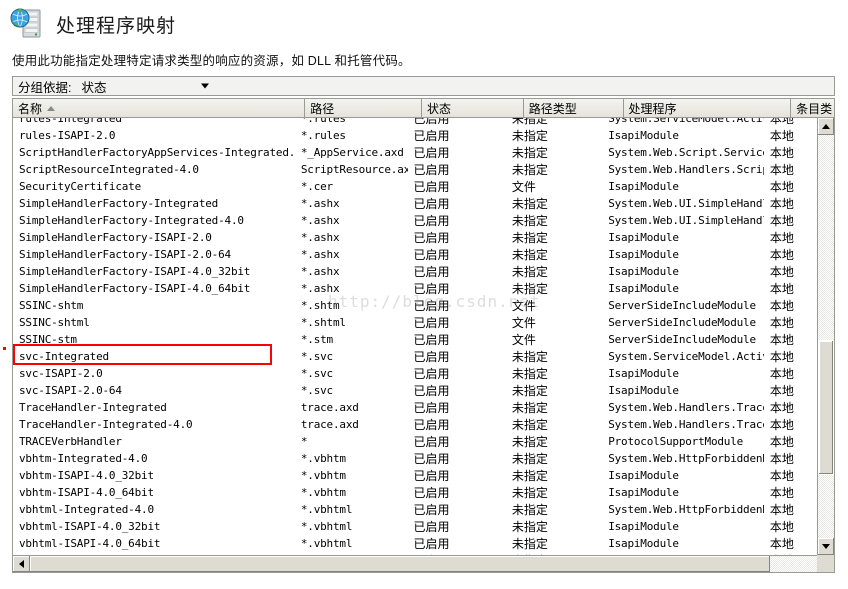 The image size is (848, 589). I want to click on vertical-scroll-thumb, so click(826, 407).